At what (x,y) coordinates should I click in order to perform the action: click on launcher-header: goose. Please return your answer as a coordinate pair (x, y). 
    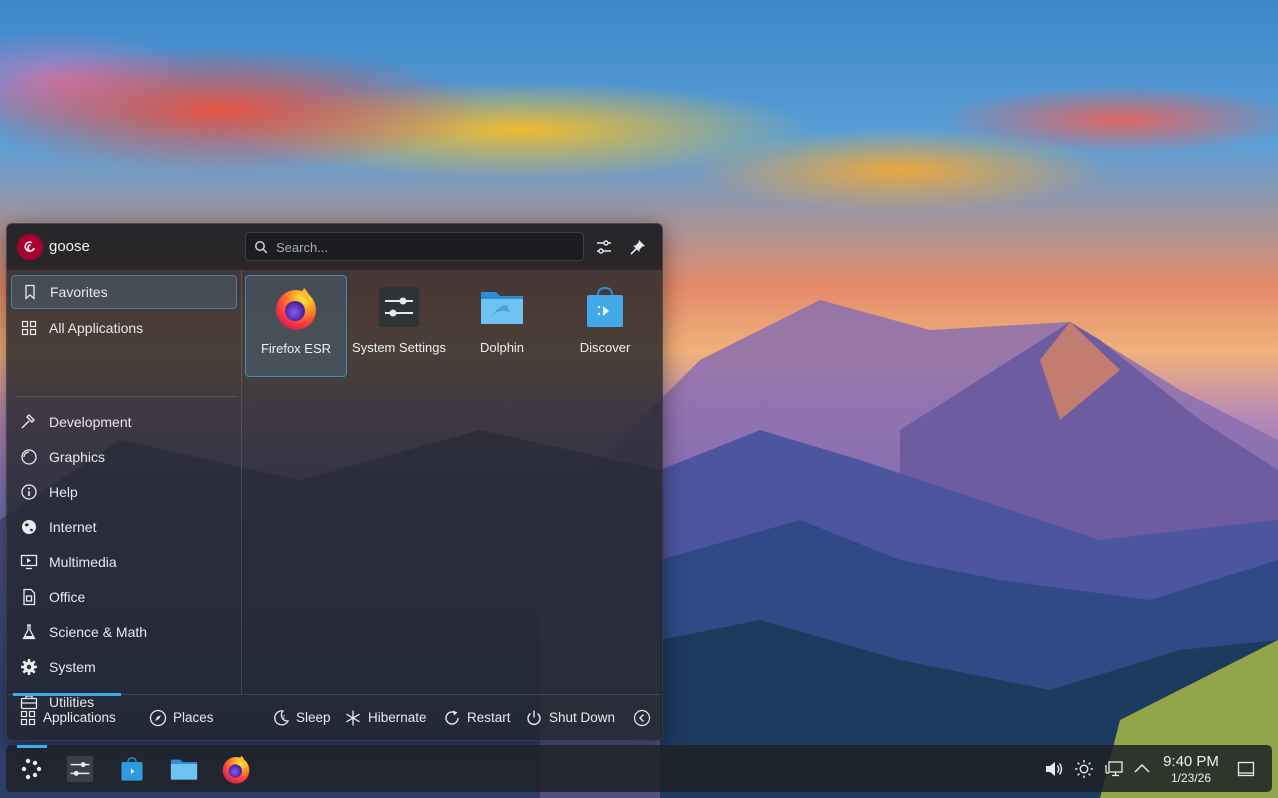
    Looking at the image, I should click on (334, 247).